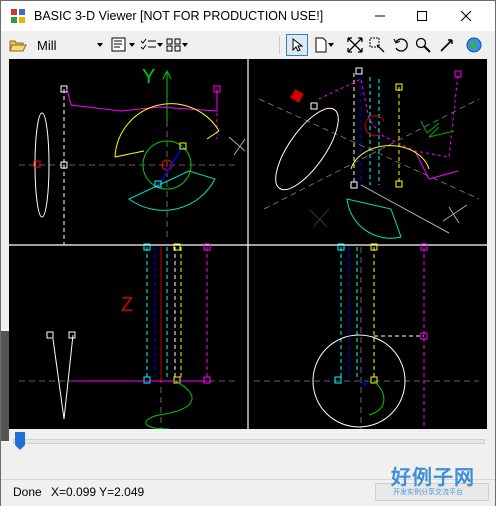  What do you see at coordinates (148, 44) in the screenshot?
I see `check-list-icon` at bounding box center [148, 44].